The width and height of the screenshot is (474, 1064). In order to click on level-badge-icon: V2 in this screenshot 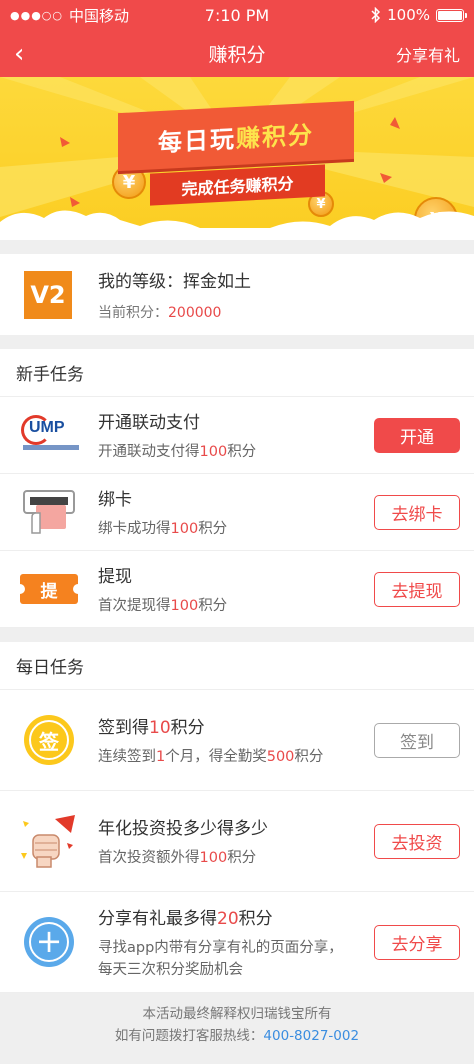, I will do `click(48, 294)`.